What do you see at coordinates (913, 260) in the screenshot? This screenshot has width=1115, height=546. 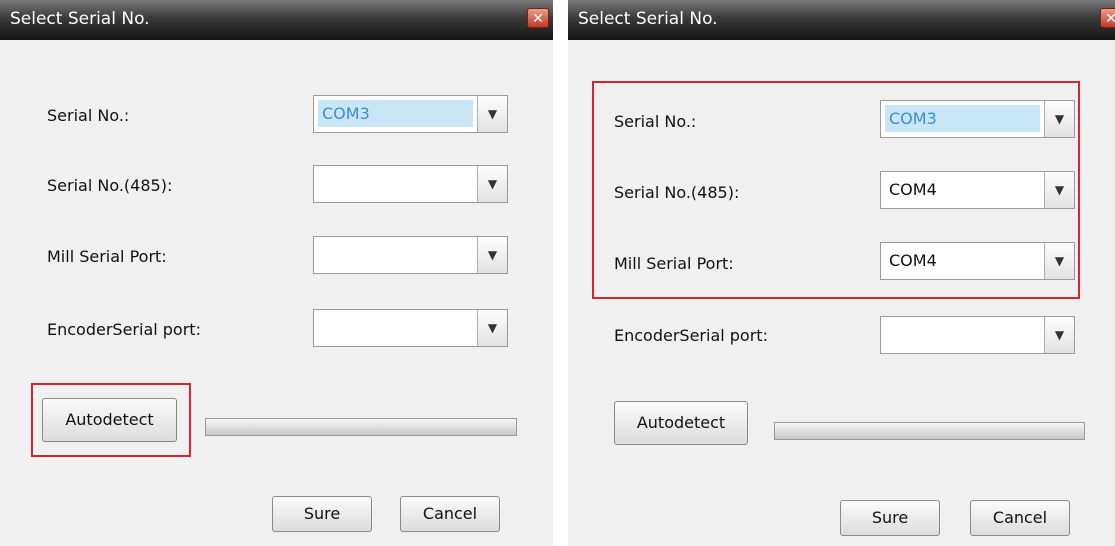 I see `mill-serial-port-value: COM4` at bounding box center [913, 260].